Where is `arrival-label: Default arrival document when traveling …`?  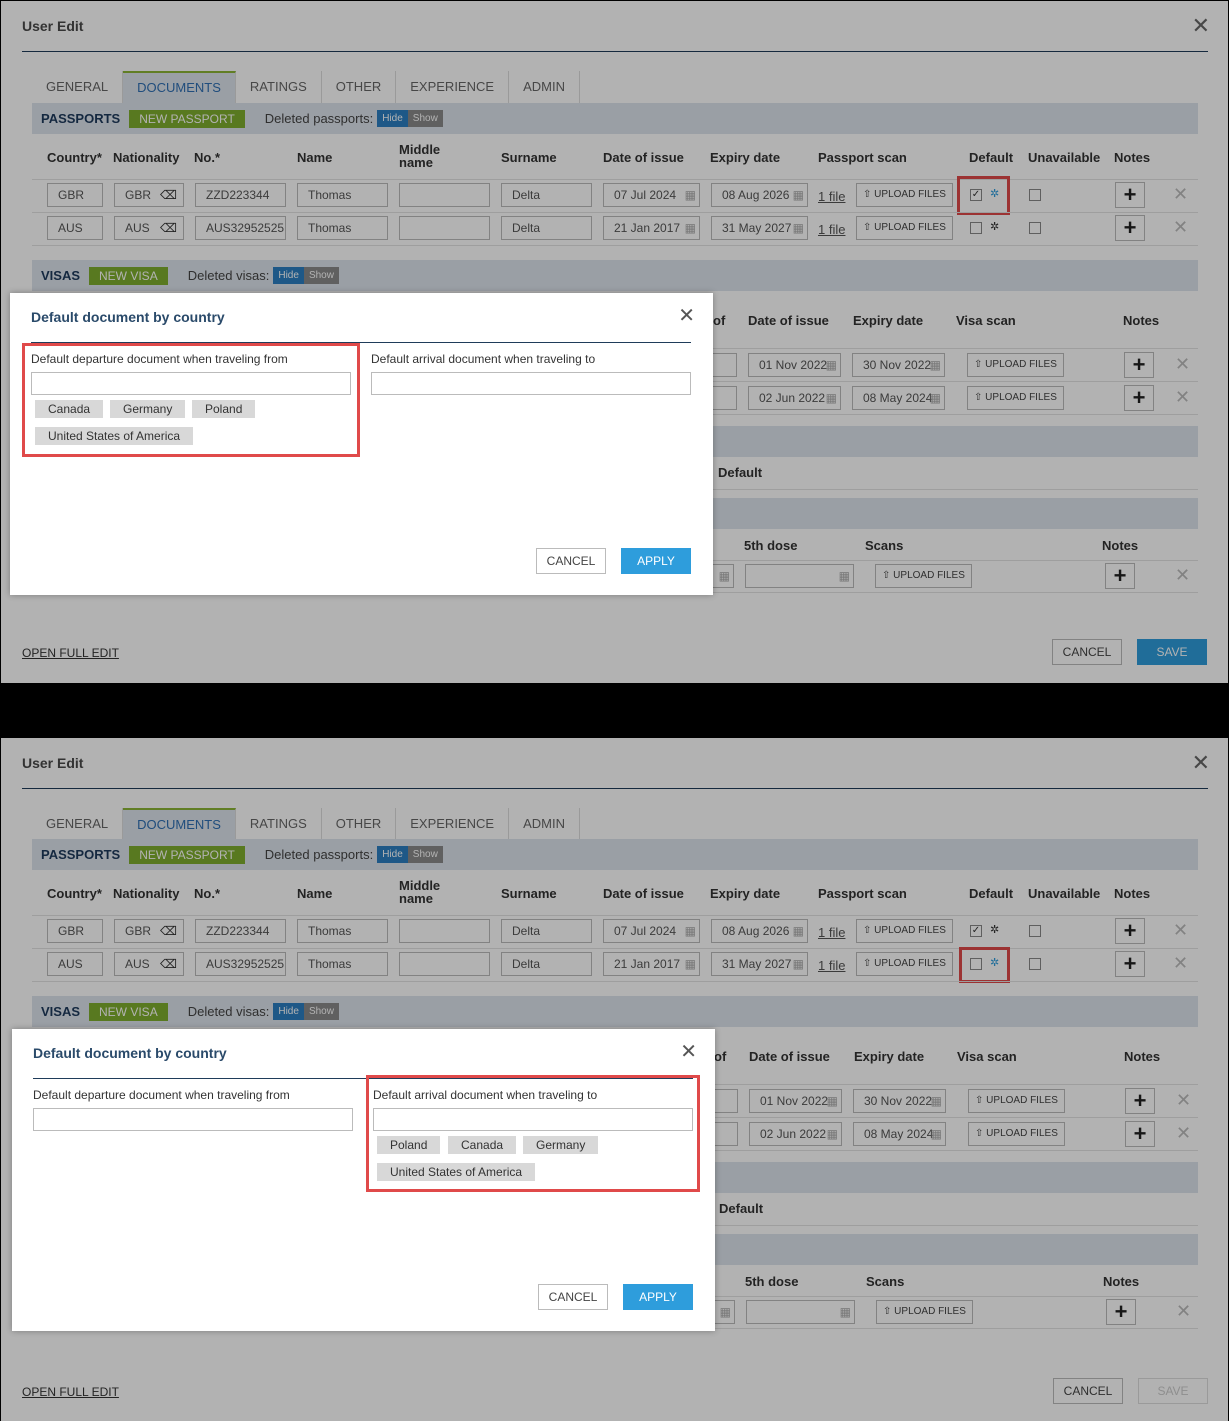 arrival-label: Default arrival document when traveling … is located at coordinates (483, 359).